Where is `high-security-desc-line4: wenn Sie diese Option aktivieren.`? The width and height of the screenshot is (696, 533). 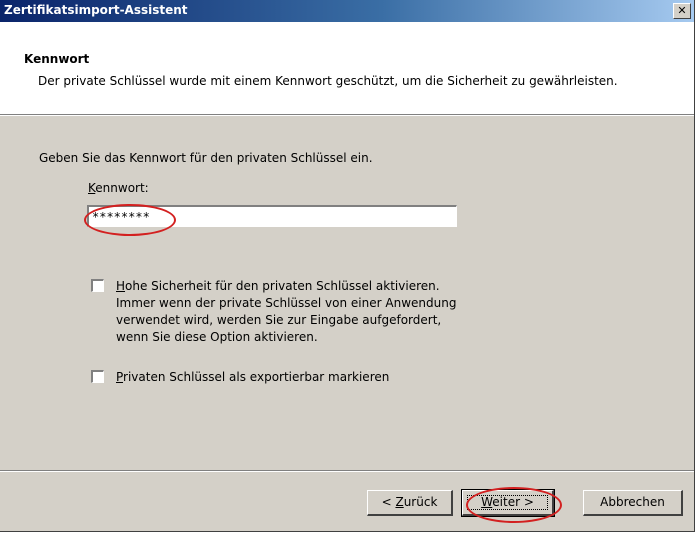 high-security-desc-line4: wenn Sie diese Option aktivieren. is located at coordinates (217, 337).